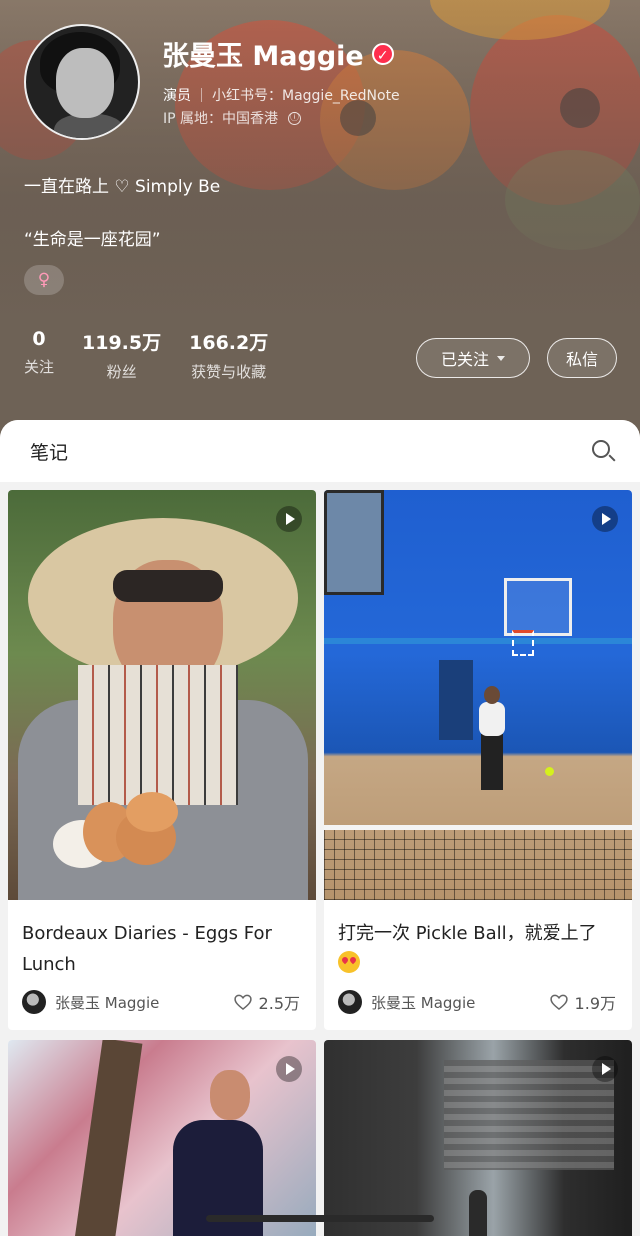 The width and height of the screenshot is (640, 1236). Describe the element at coordinates (221, 119) in the screenshot. I see `ip-location: IP 属地：中国香港` at that location.